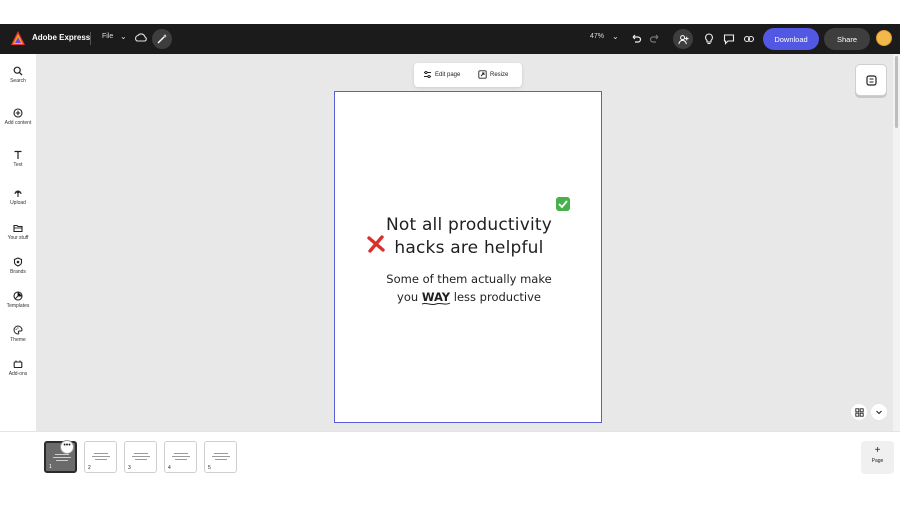 This screenshot has height=506, width=900. I want to click on sidebar-item-brands: Brands, so click(18, 266).